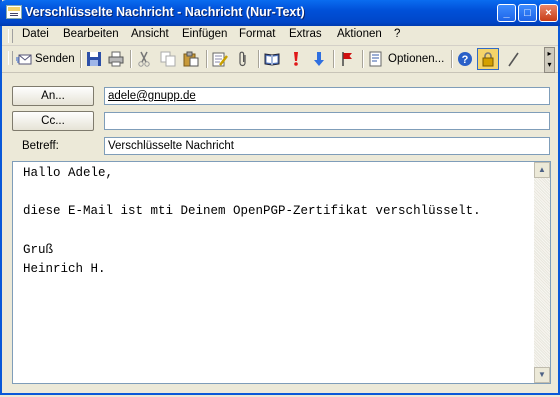 The height and width of the screenshot is (397, 560). What do you see at coordinates (24, 59) in the screenshot?
I see `send-icon` at bounding box center [24, 59].